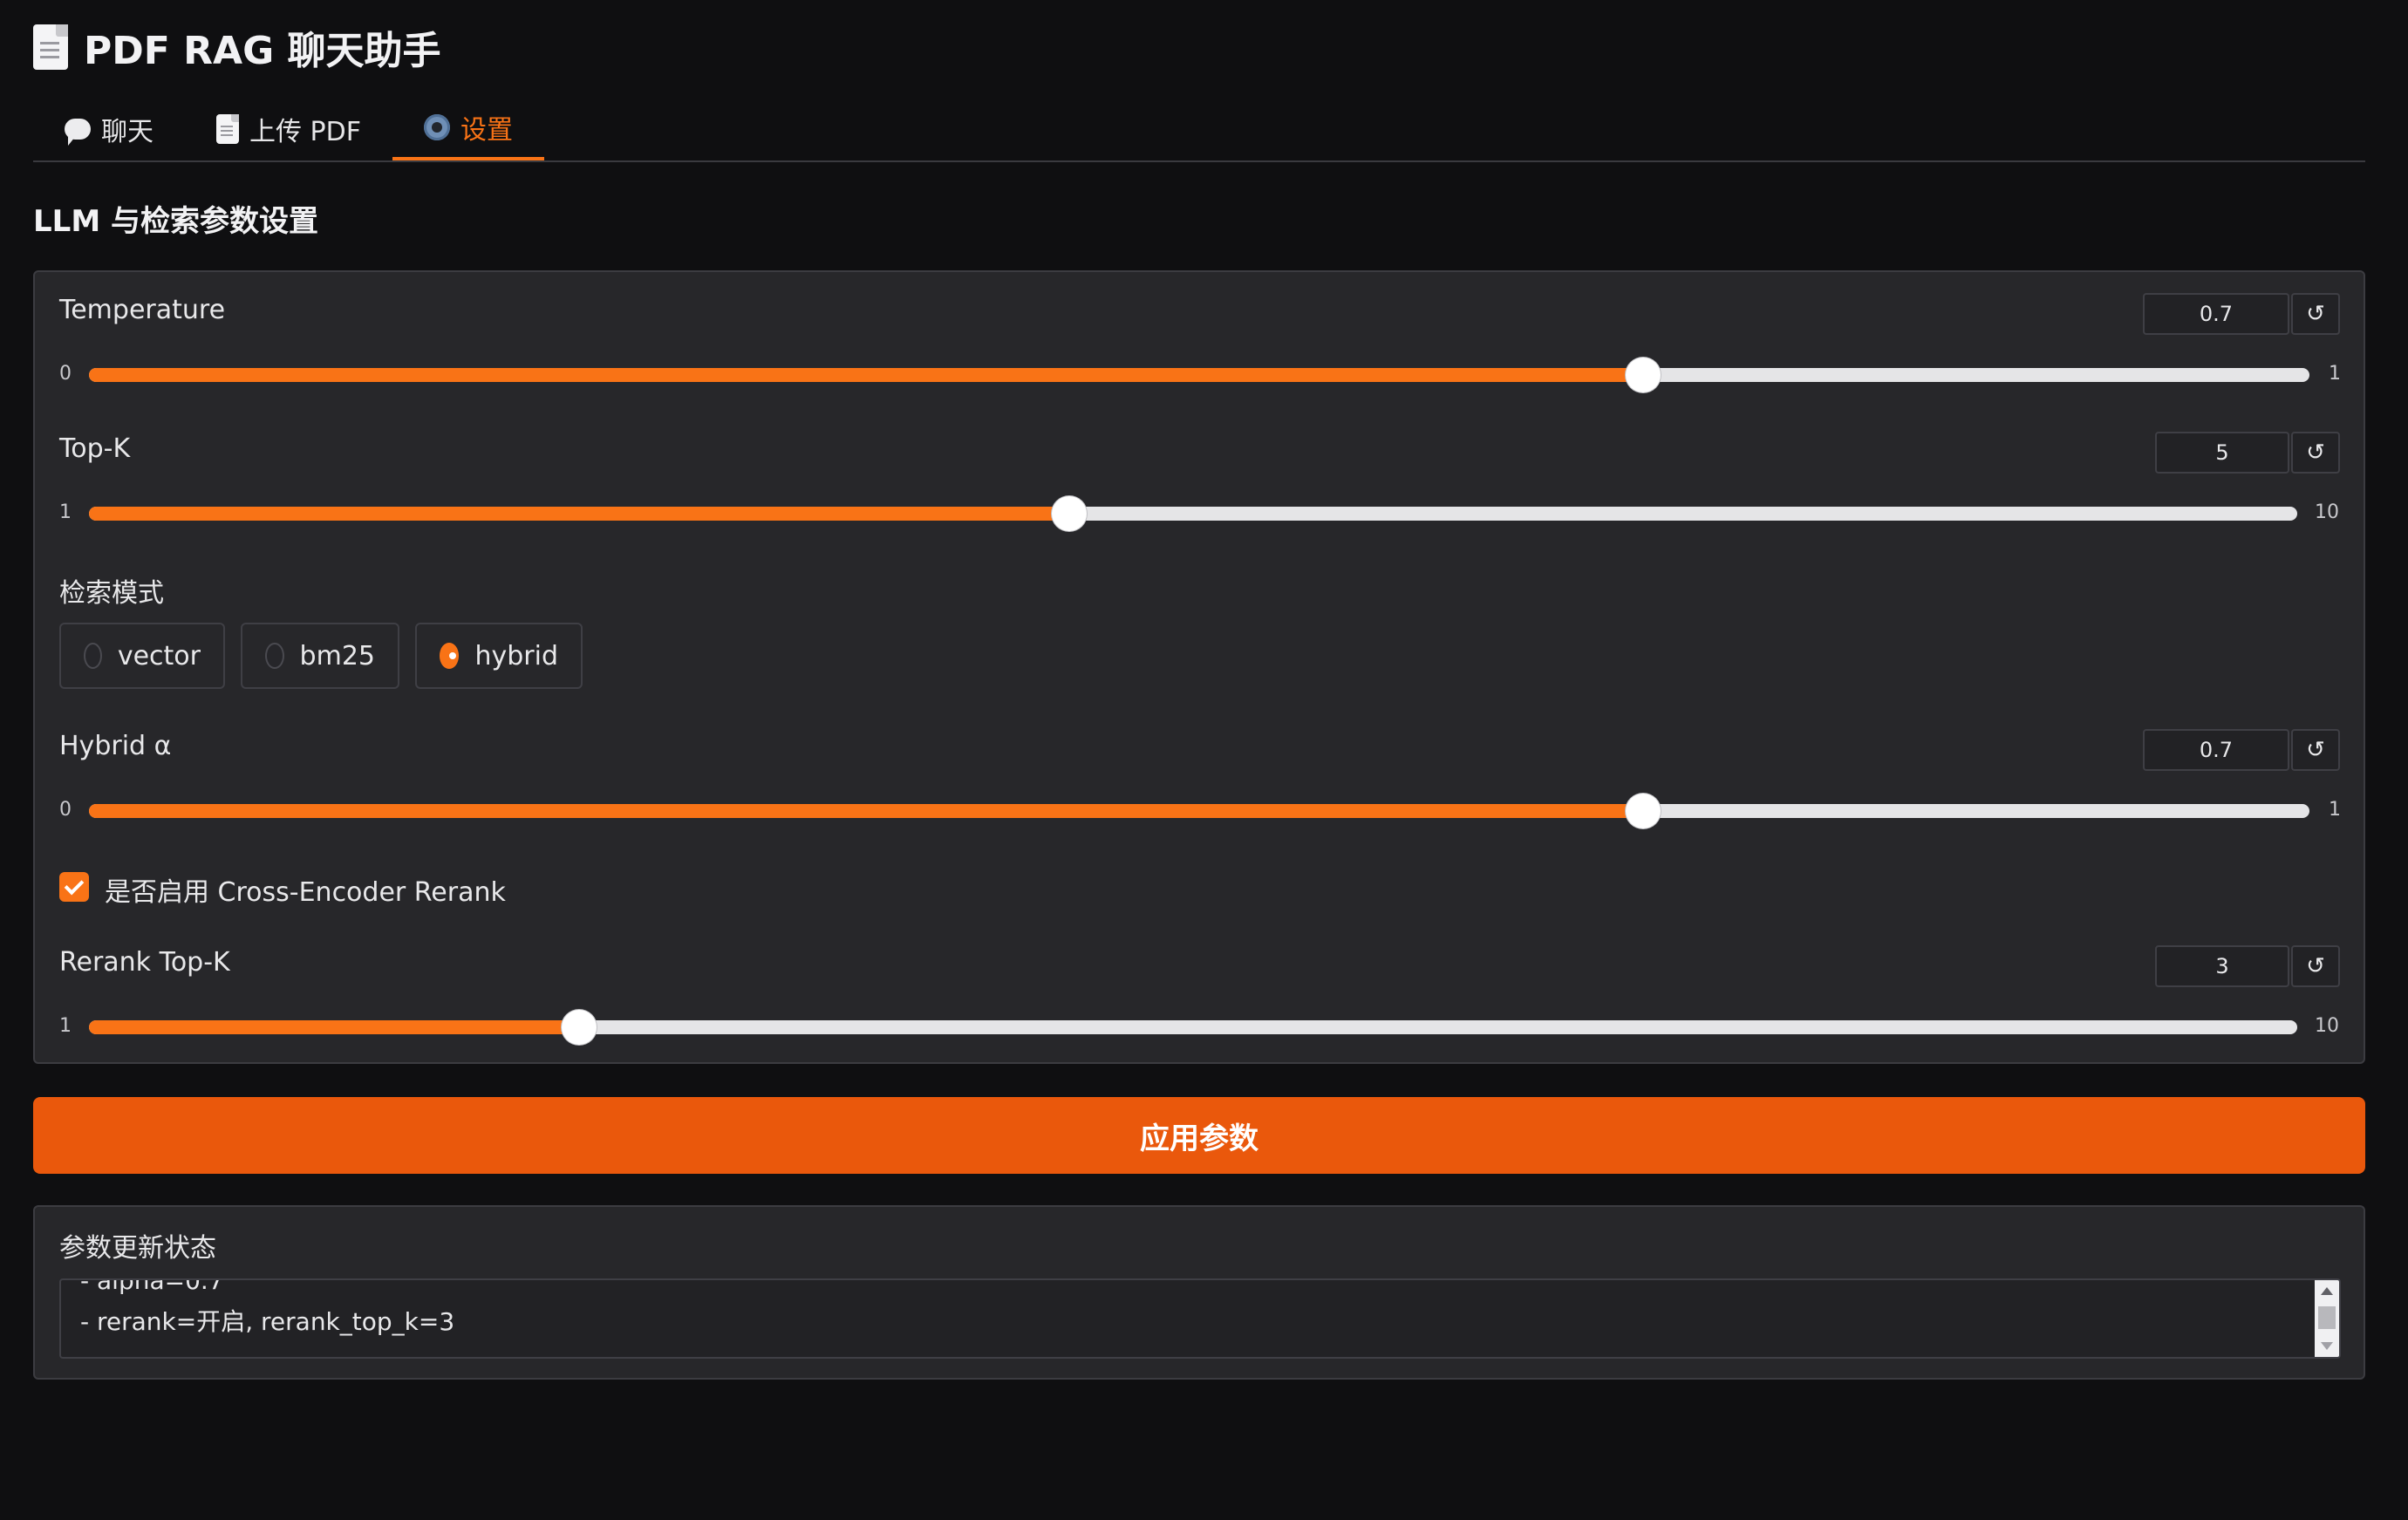  What do you see at coordinates (436, 127) in the screenshot?
I see `gear-icon` at bounding box center [436, 127].